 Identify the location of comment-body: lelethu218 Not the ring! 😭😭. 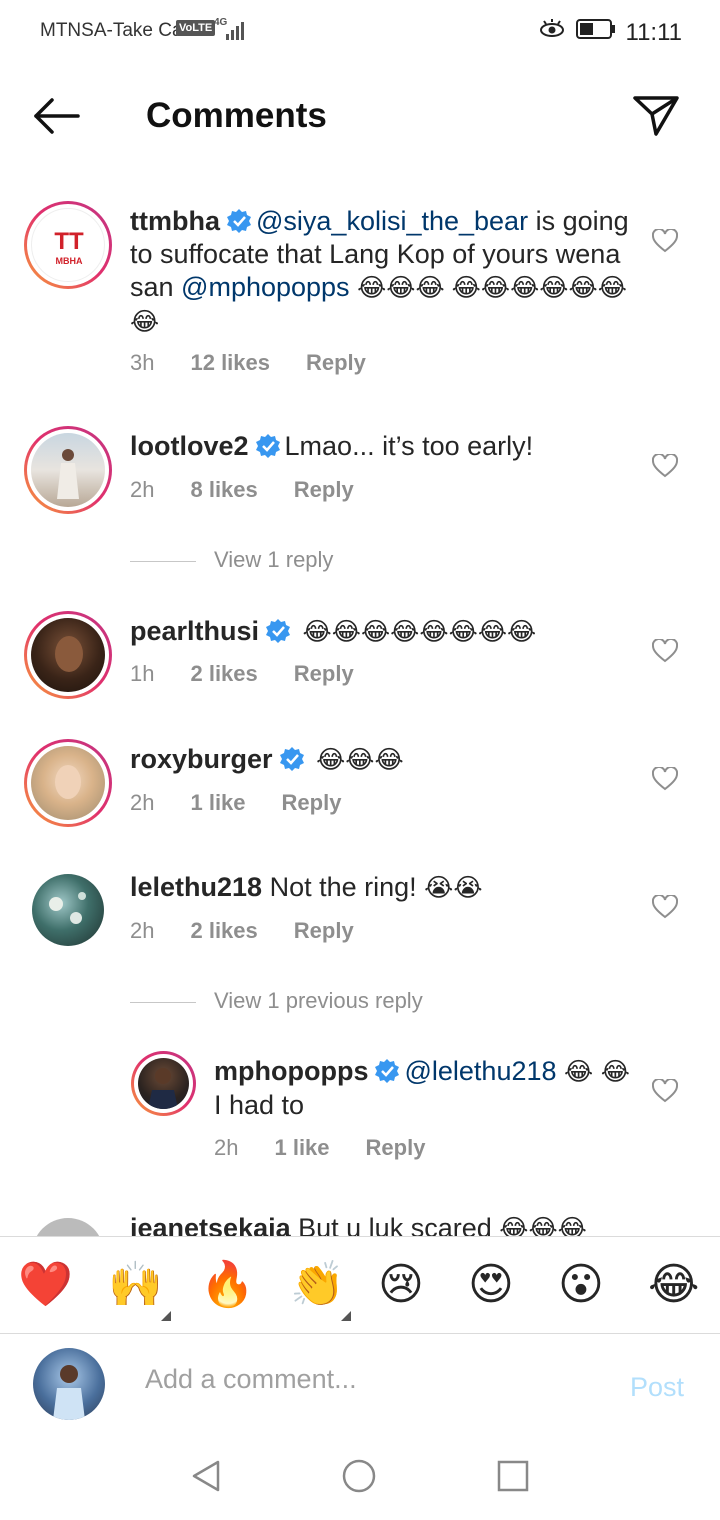
(380, 888).